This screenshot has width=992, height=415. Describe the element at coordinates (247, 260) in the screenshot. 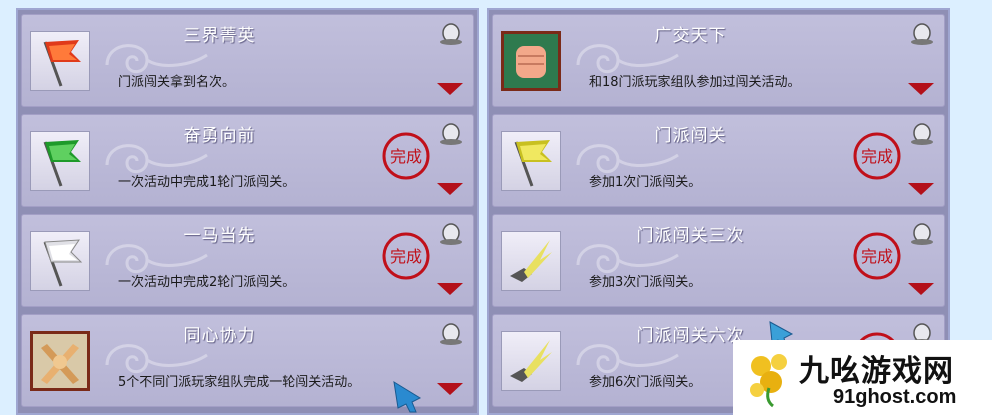

I see `achievement-card: 一马当先 一次活动中完成2轮门派闯关。 完成` at that location.